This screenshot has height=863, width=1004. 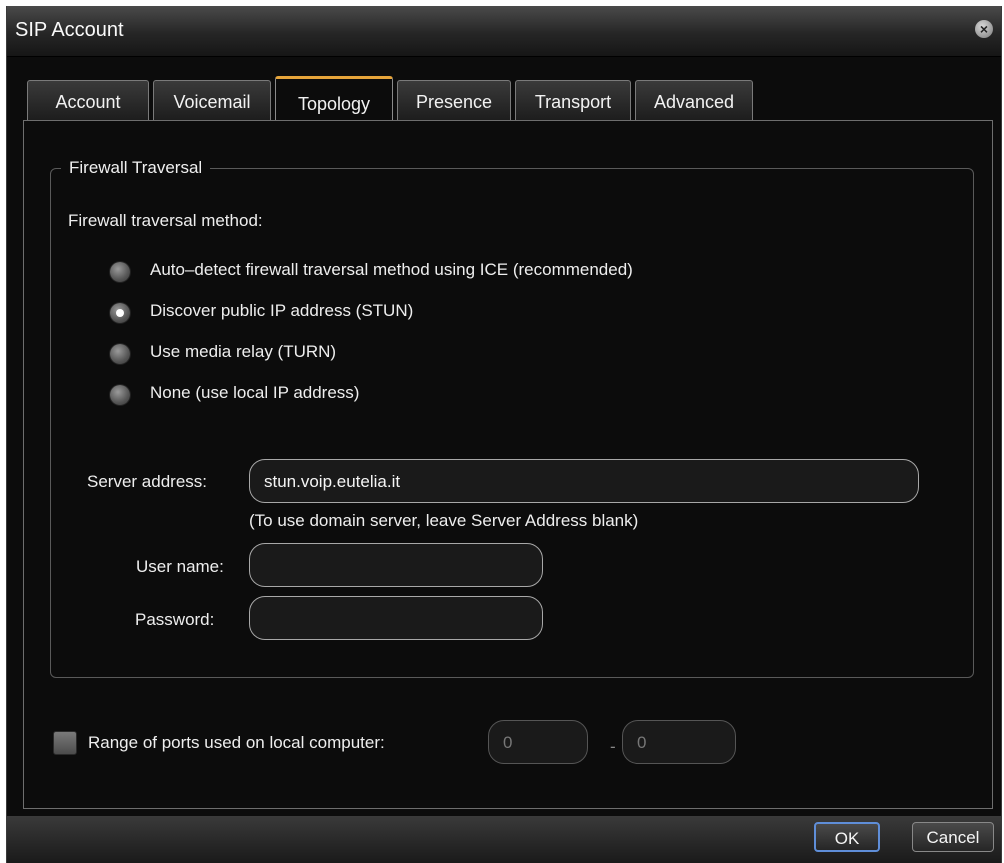 What do you see at coordinates (694, 100) in the screenshot?
I see `tab-advanced: Advanced` at bounding box center [694, 100].